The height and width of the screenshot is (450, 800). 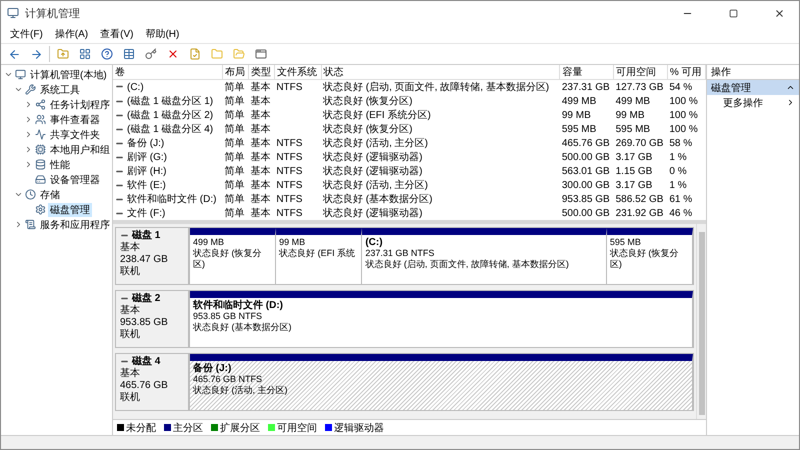 What do you see at coordinates (633, 129) in the screenshot?
I see `table-cell-text: 595 MB` at bounding box center [633, 129].